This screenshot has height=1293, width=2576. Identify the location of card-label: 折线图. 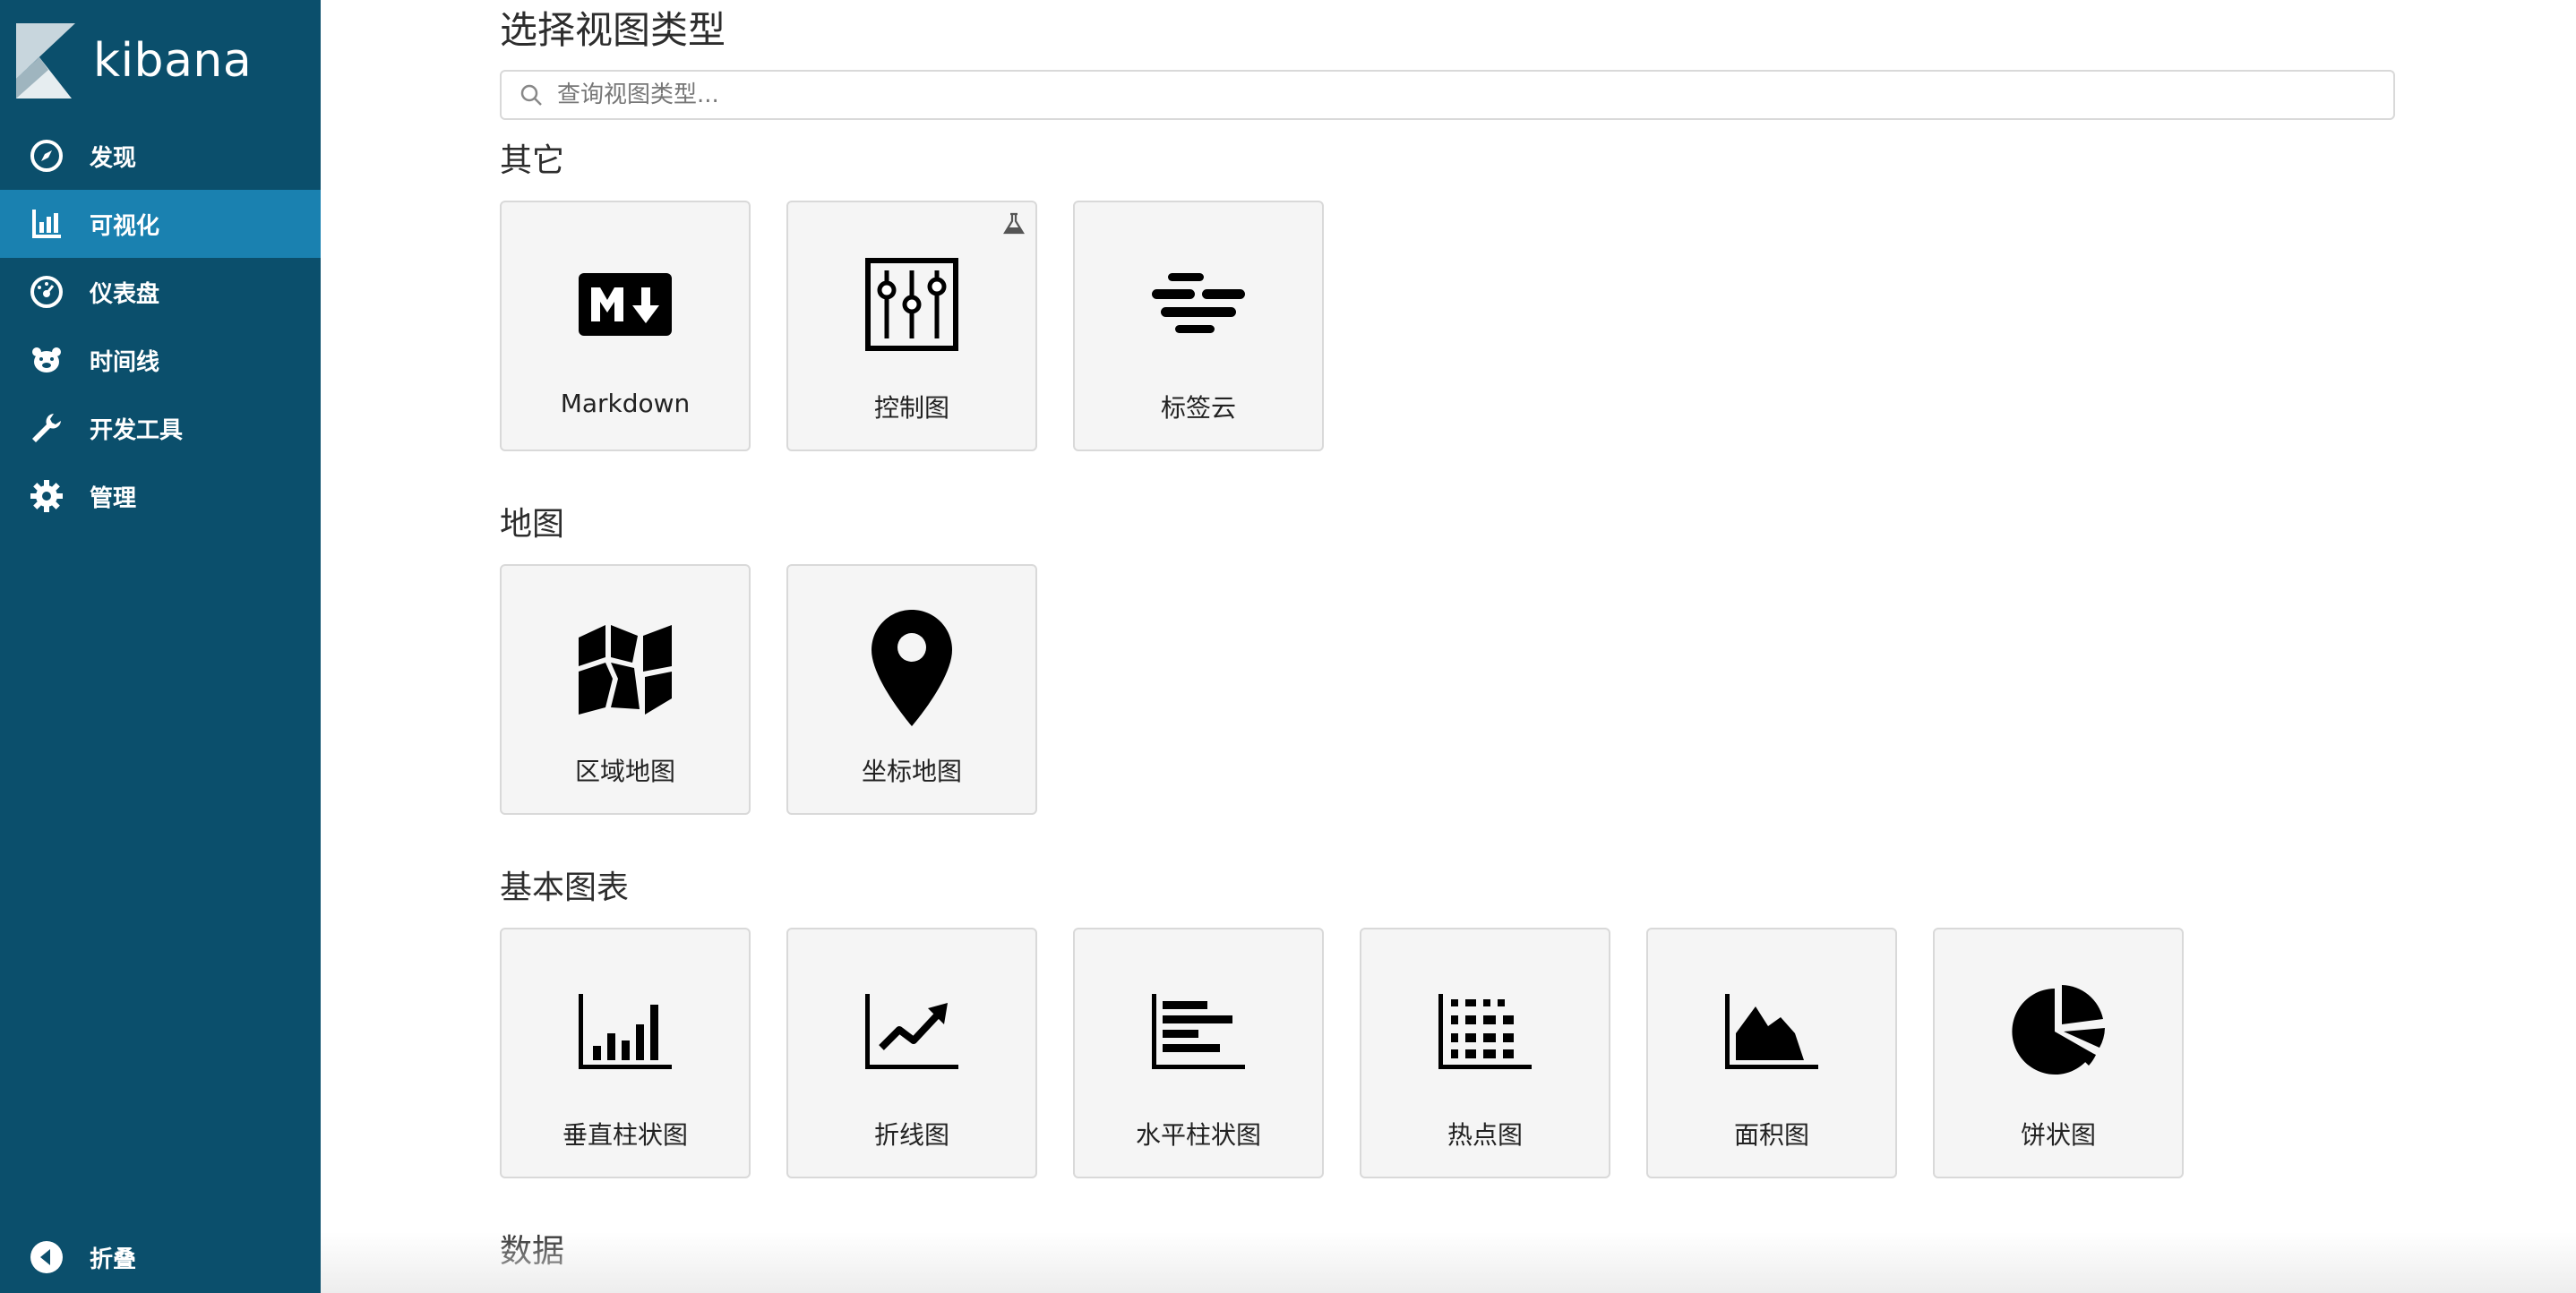
(911, 1135).